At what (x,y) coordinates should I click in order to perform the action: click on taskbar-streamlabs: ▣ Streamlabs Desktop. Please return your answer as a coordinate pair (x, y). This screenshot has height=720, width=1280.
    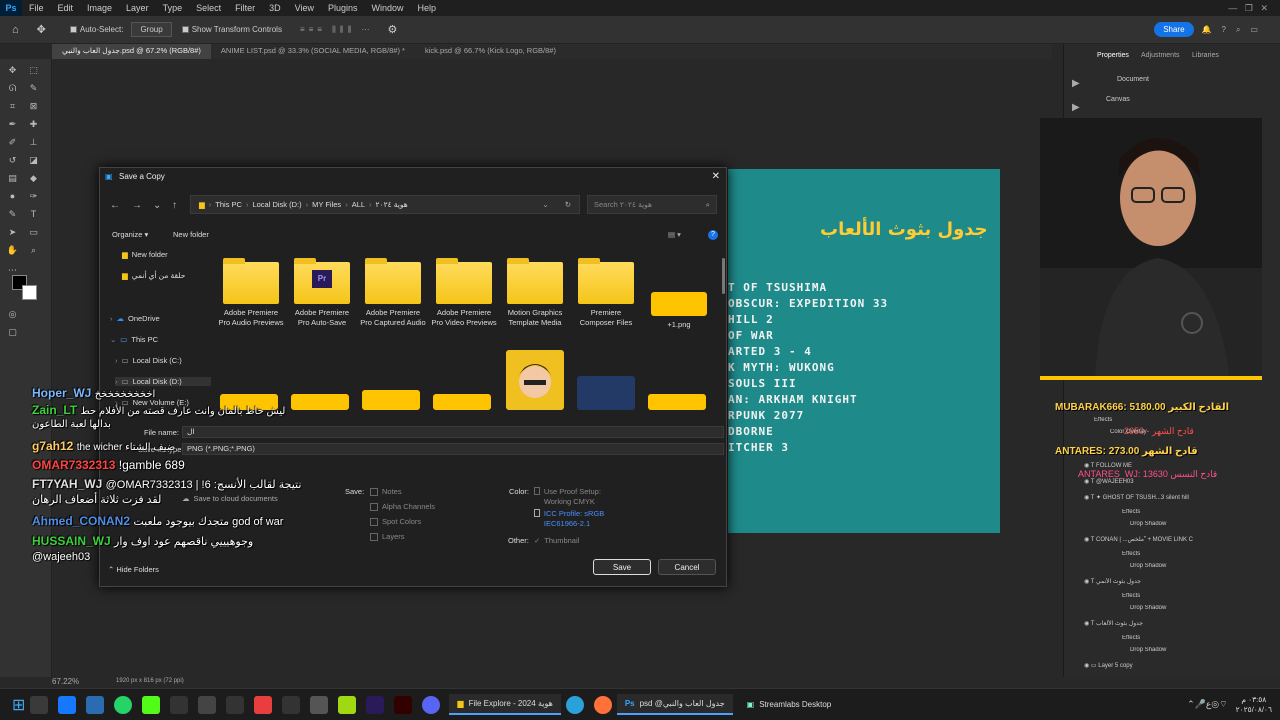
    Looking at the image, I should click on (789, 704).